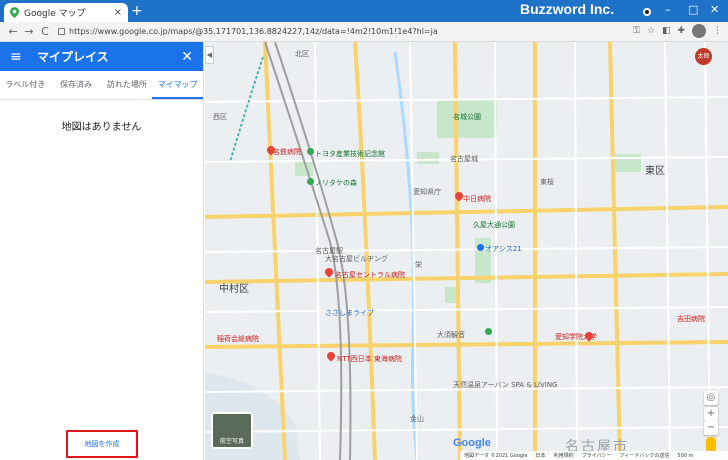 This screenshot has width=728, height=460. I want to click on map-label: 金山, so click(417, 419).